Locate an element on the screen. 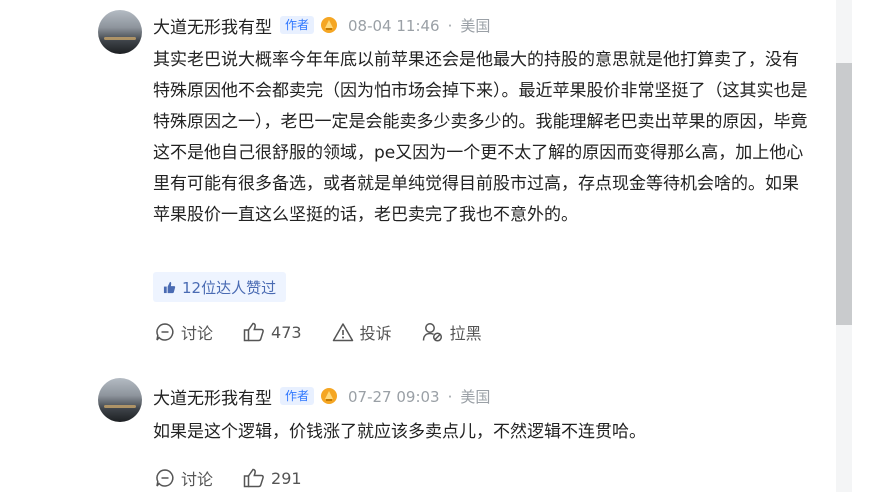  like-button: 291 is located at coordinates (272, 478).